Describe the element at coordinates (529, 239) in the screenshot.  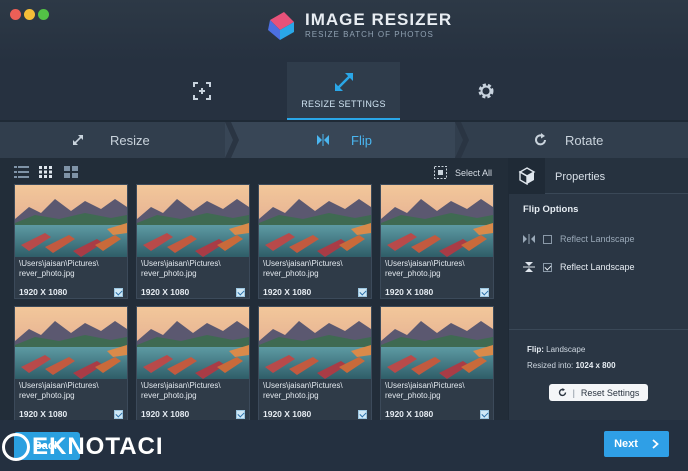
I see `flip-horizontal-icon` at that location.